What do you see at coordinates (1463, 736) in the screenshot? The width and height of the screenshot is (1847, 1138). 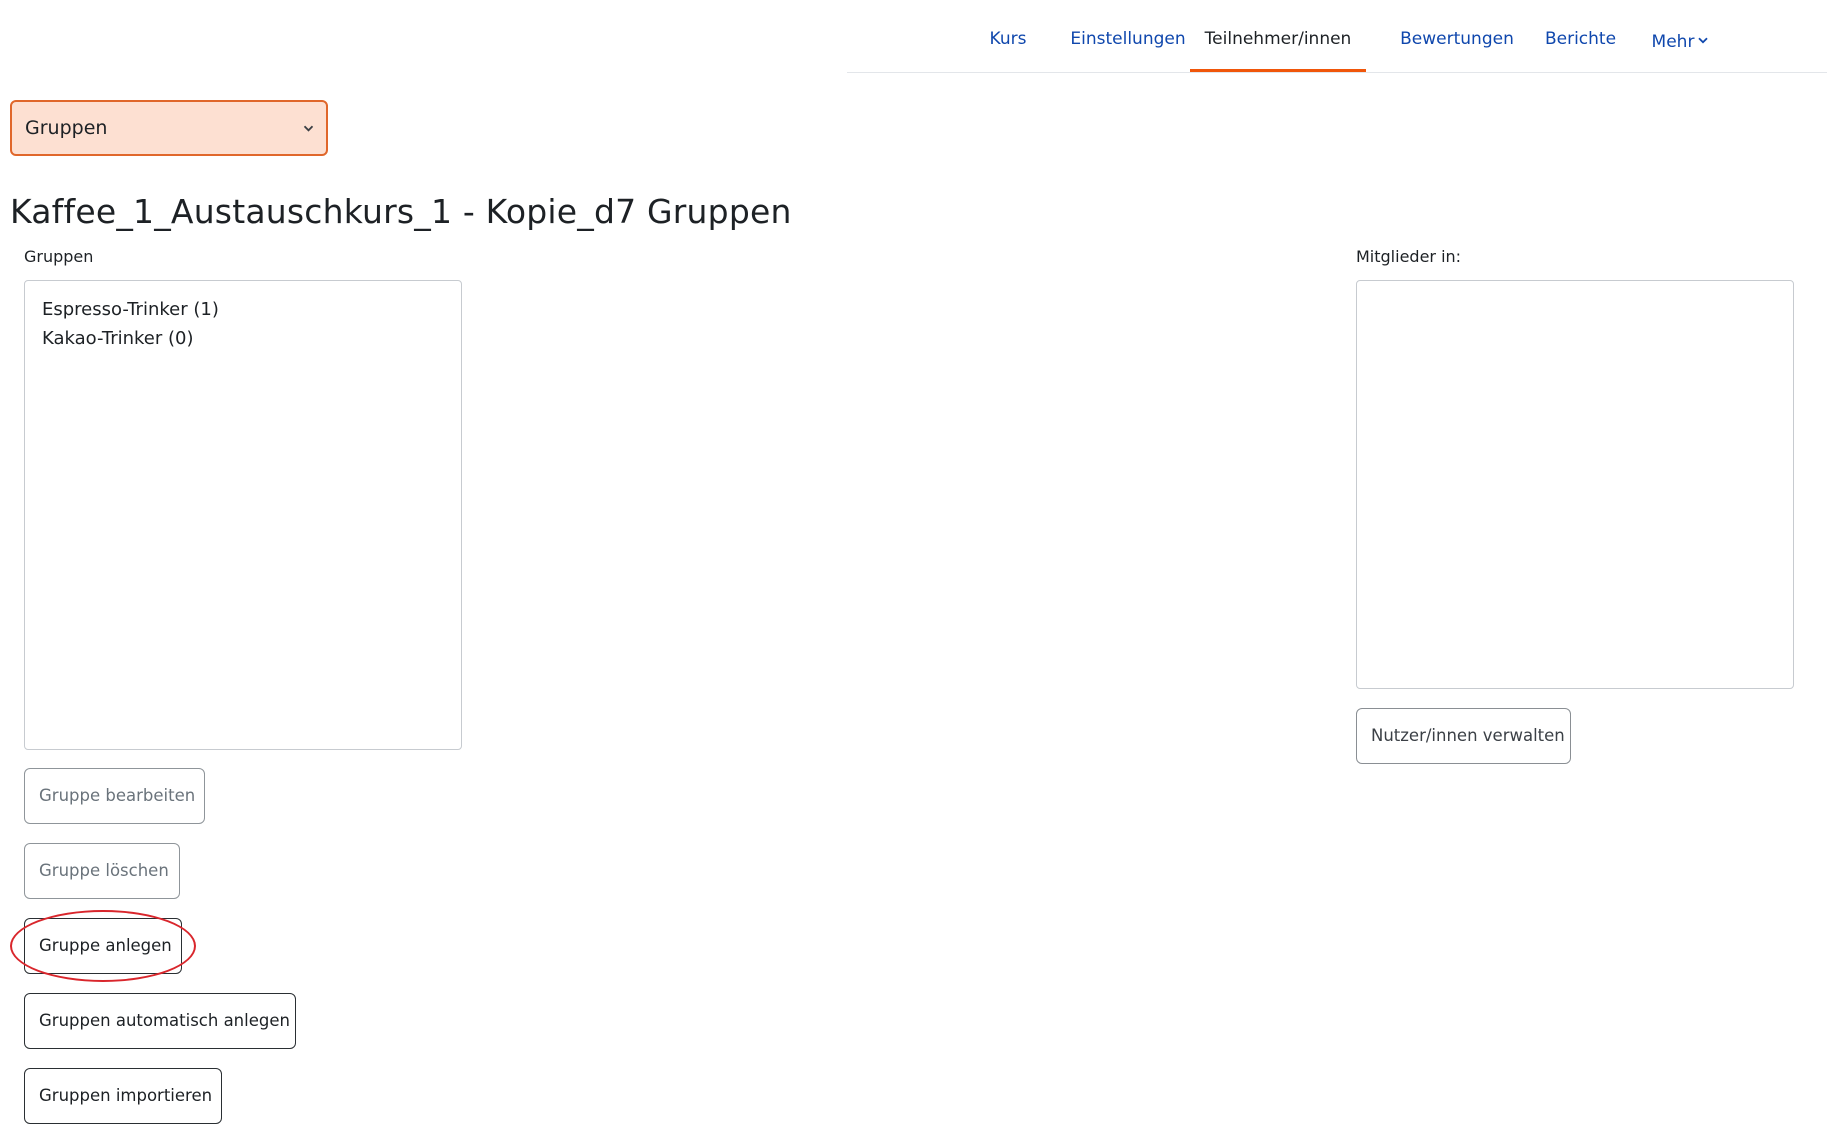 I see `manage-users-button: Nutzer/innen verwalten` at bounding box center [1463, 736].